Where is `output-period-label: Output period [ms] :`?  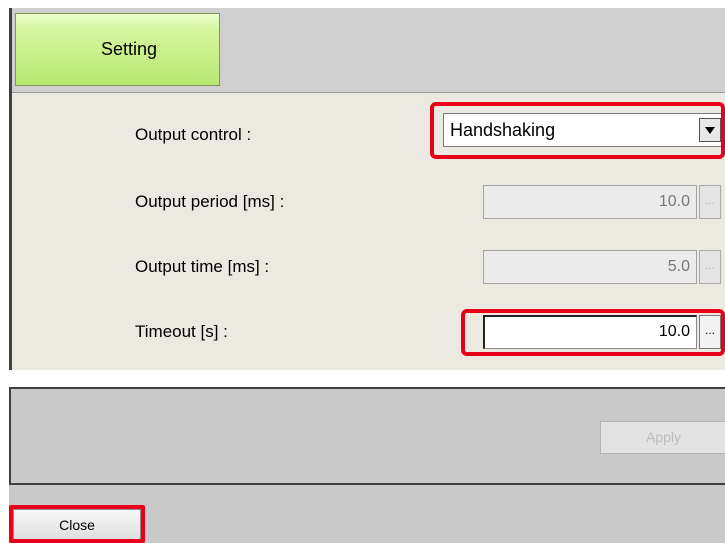 output-period-label: Output period [ms] : is located at coordinates (210, 201).